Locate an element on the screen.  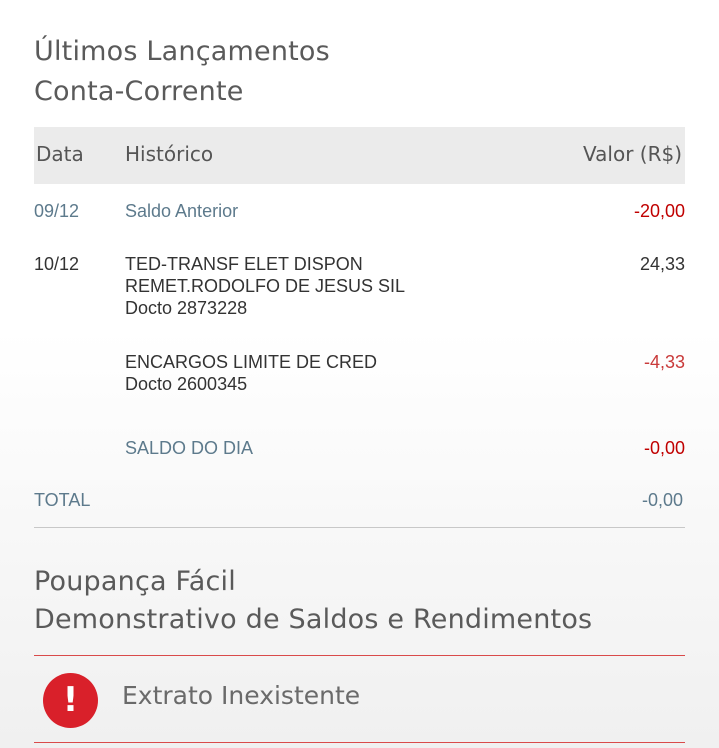
conta-title-line1: Últimos Lançamentos is located at coordinates (182, 51).